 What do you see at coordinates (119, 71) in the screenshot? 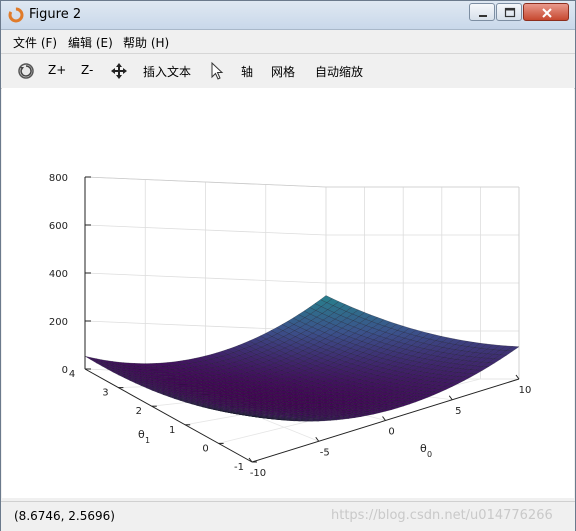
I see `pan-arrows-icon` at bounding box center [119, 71].